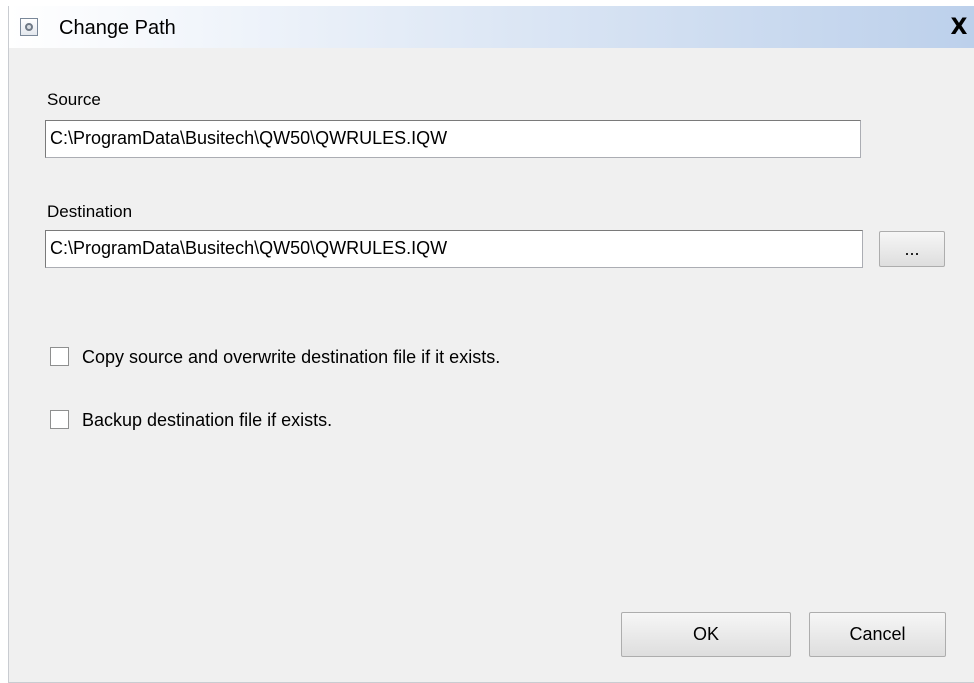 The width and height of the screenshot is (974, 683). Describe the element at coordinates (207, 420) in the screenshot. I see `backup-label: Backup destination file if exists.` at that location.